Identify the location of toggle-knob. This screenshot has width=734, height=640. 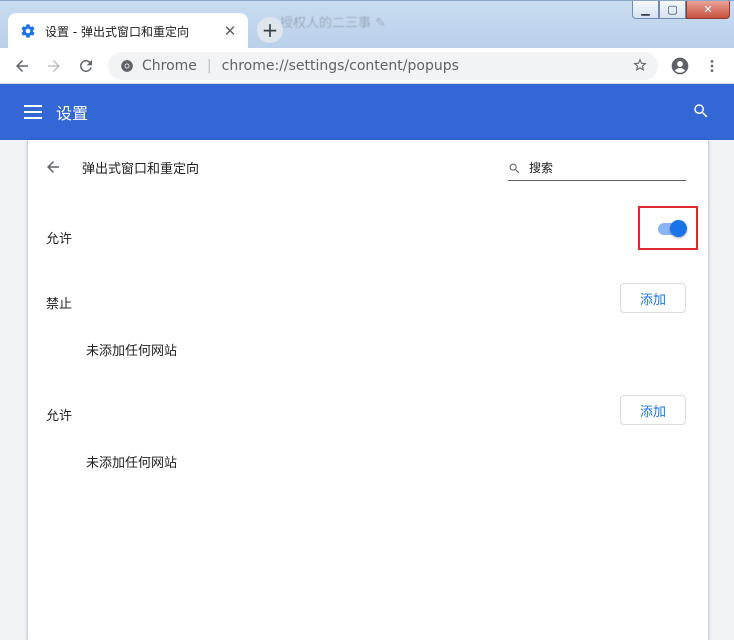
(678, 228).